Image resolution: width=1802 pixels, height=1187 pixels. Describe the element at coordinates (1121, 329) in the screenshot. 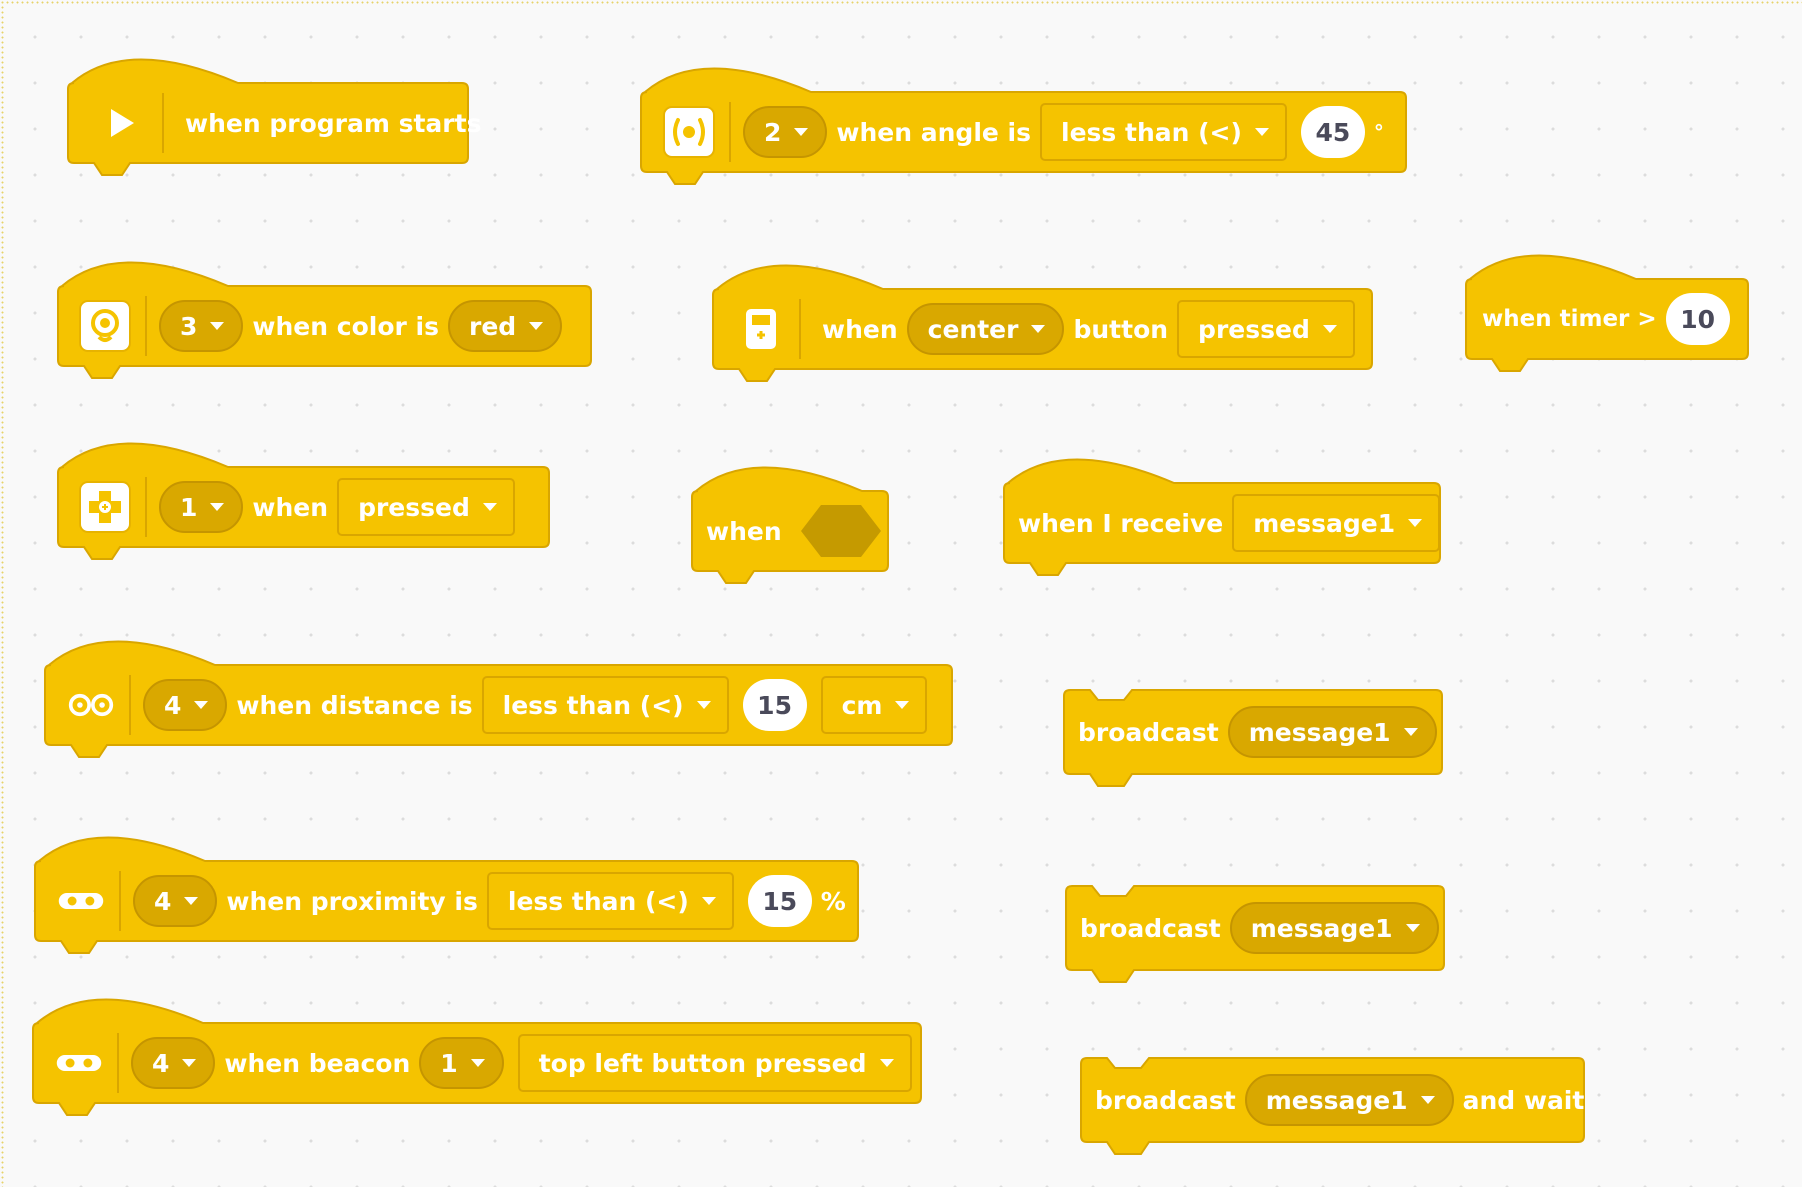

I see `block-label-button: button` at that location.